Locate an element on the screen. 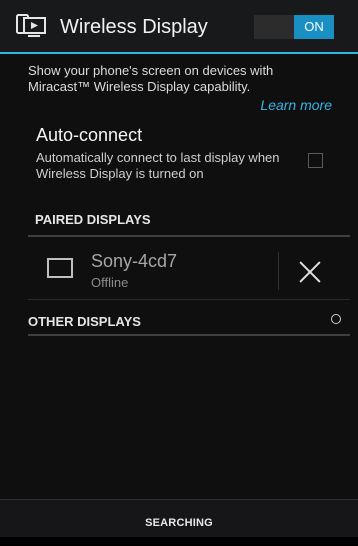  paired-displays-divider is located at coordinates (189, 236).